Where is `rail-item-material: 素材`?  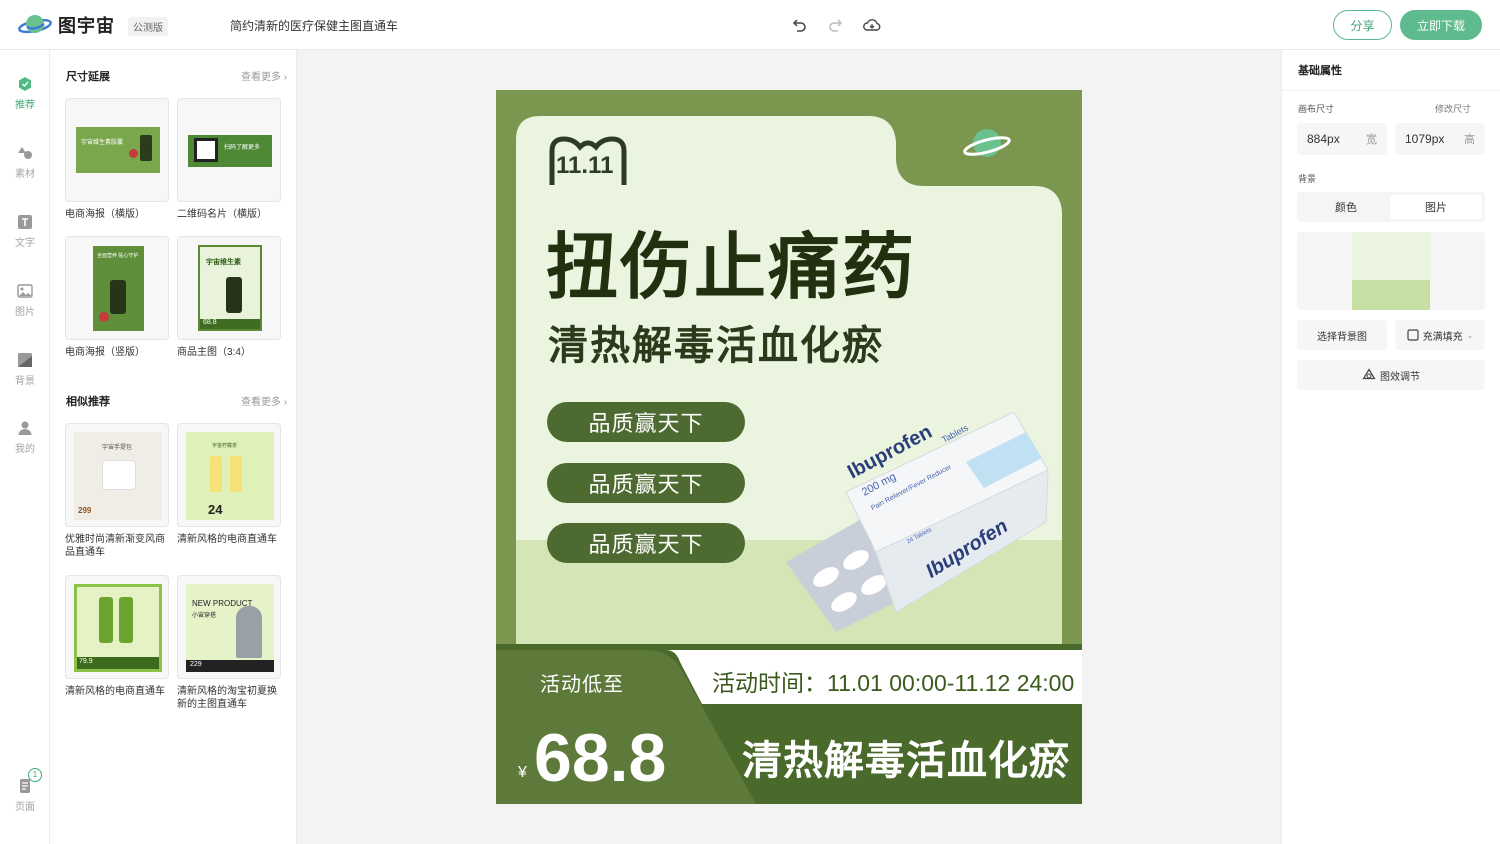 rail-item-material: 素材 is located at coordinates (25, 162).